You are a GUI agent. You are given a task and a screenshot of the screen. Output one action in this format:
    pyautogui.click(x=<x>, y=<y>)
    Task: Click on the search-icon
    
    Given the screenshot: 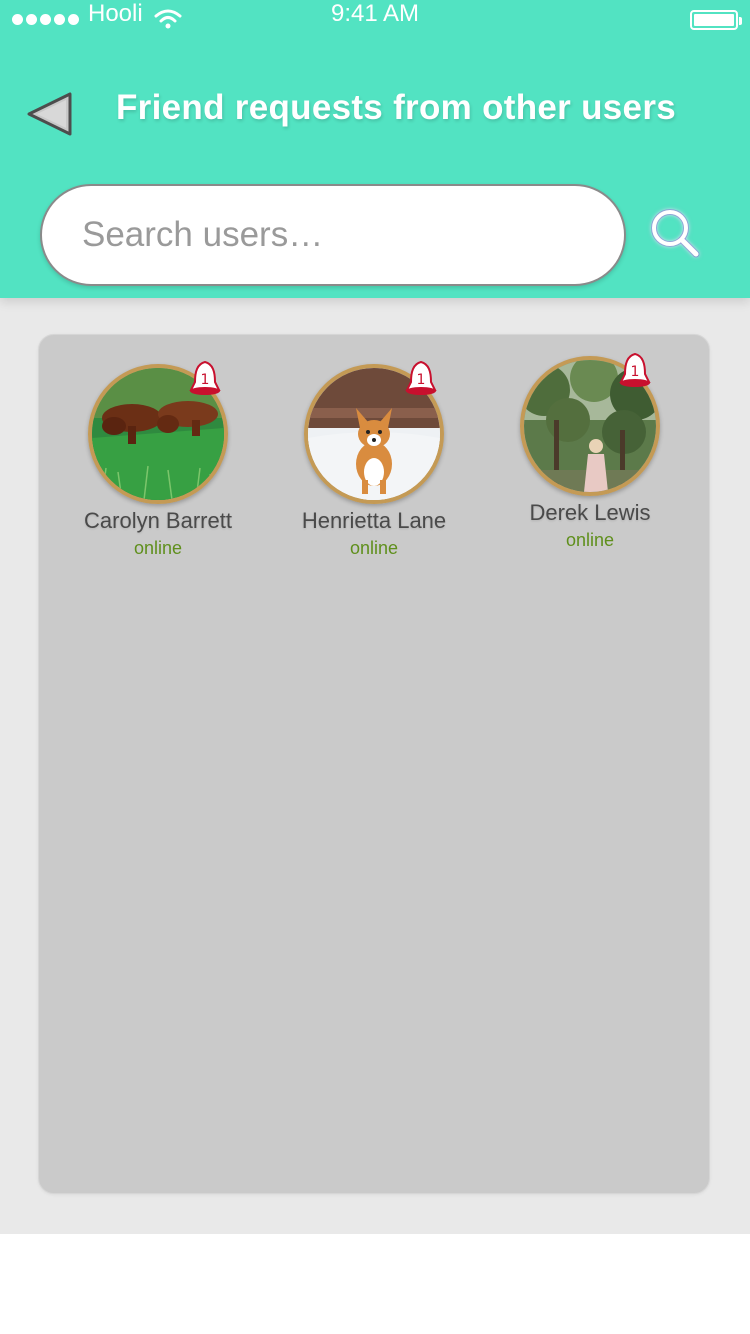 What is the action you would take?
    pyautogui.click(x=675, y=233)
    